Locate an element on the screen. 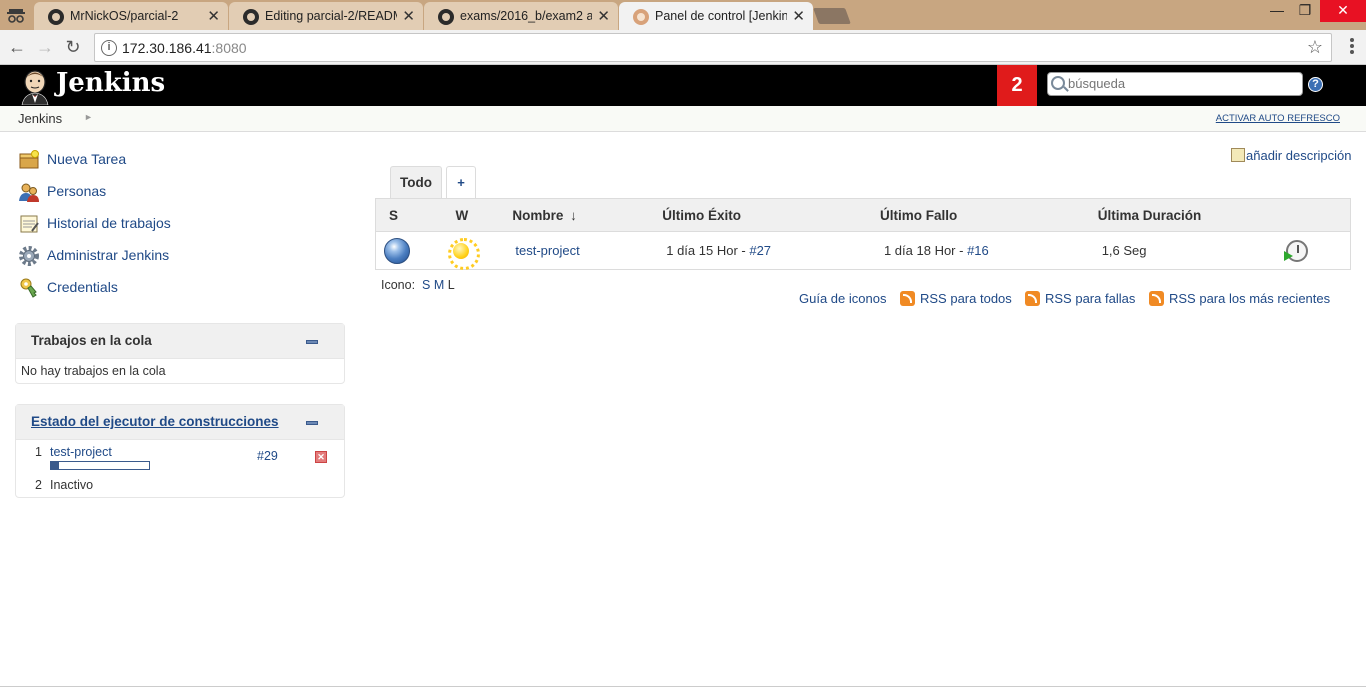 The image size is (1366, 688). icon-size-selector: Icono: S M L is located at coordinates (418, 285).